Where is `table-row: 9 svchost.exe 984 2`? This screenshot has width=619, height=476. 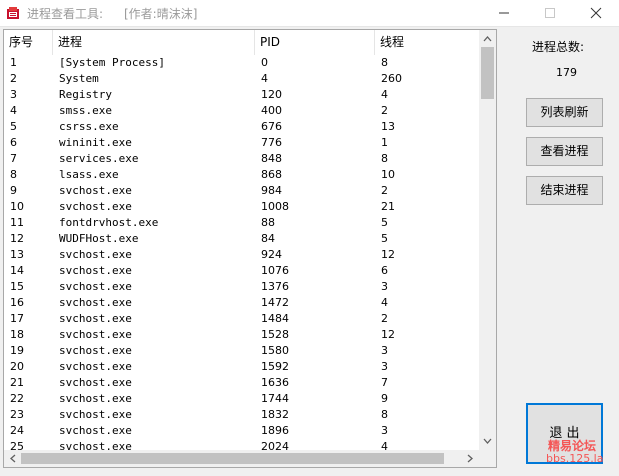 table-row: 9 svchost.exe 984 2 is located at coordinates (242, 191).